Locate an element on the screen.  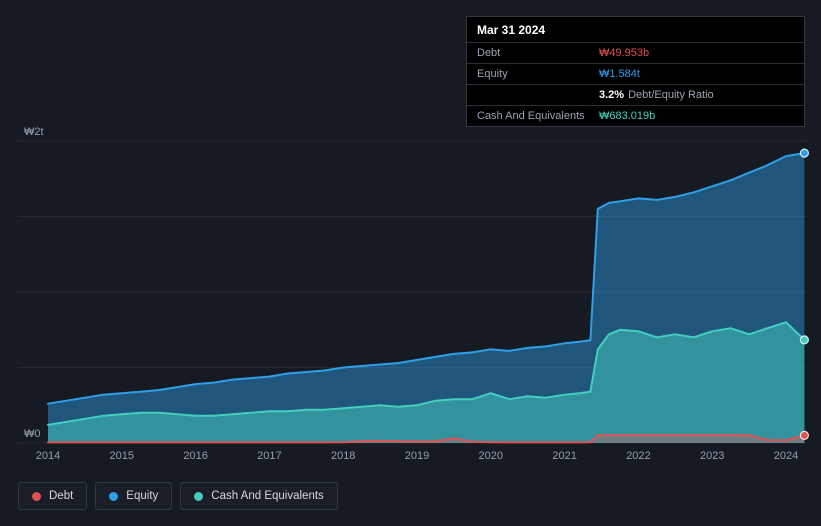
debt-series-dot-icon is located at coordinates (36, 496).